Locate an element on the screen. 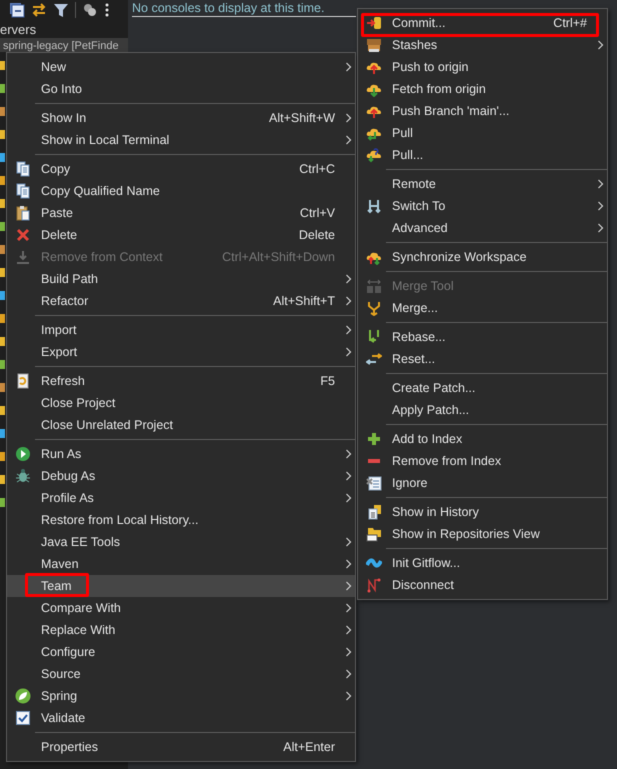 The image size is (617, 769). refresh-icon is located at coordinates (23, 381).